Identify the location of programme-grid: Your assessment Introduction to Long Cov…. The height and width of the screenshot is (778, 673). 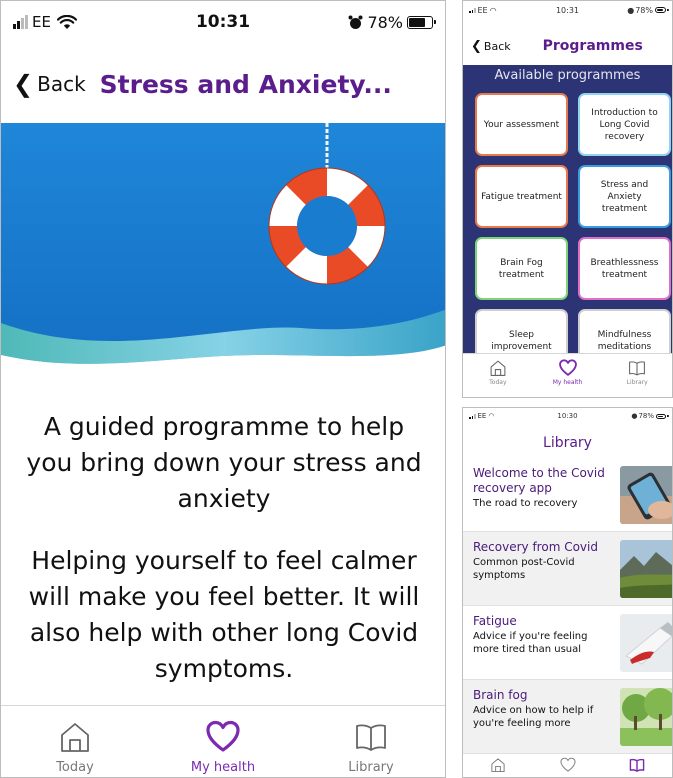
(573, 232).